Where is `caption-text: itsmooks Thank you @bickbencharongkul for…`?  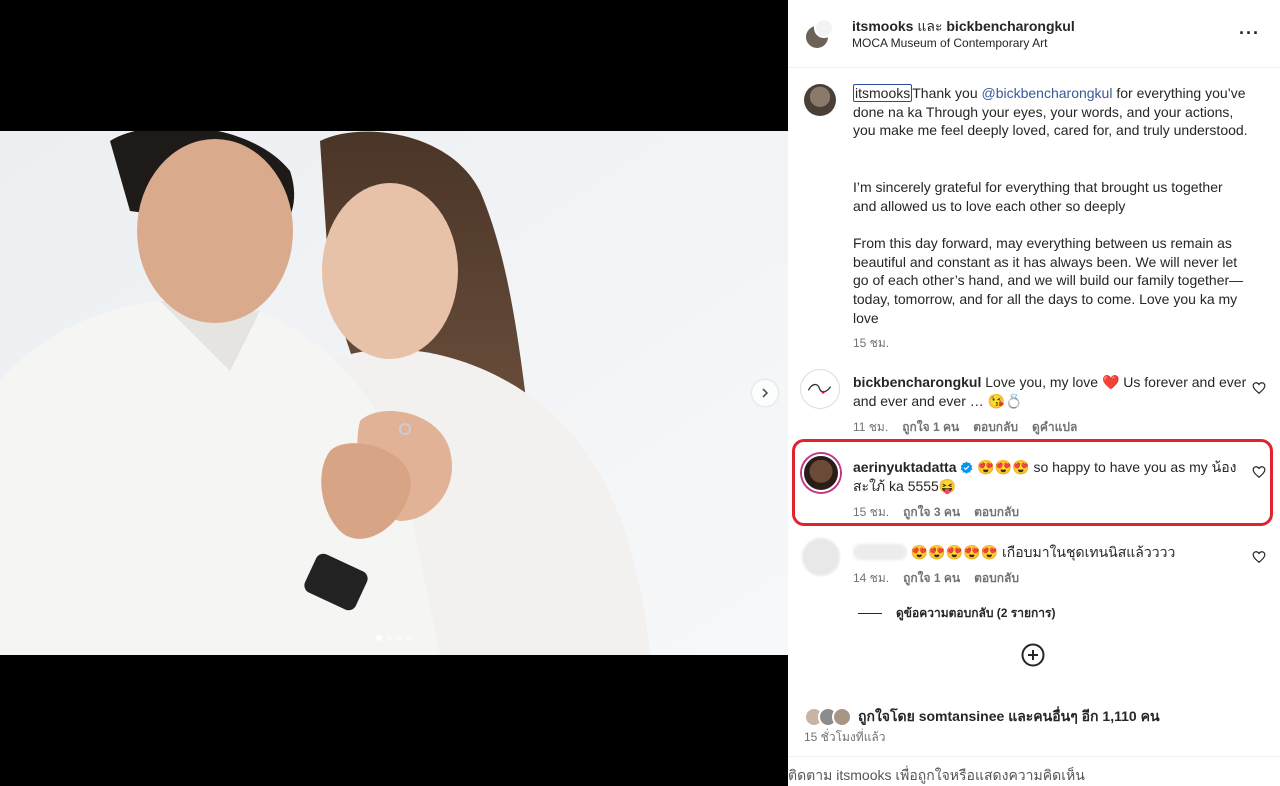
caption-text: itsmooks Thank you @bickbencharongkul for… is located at coordinates (1051, 112).